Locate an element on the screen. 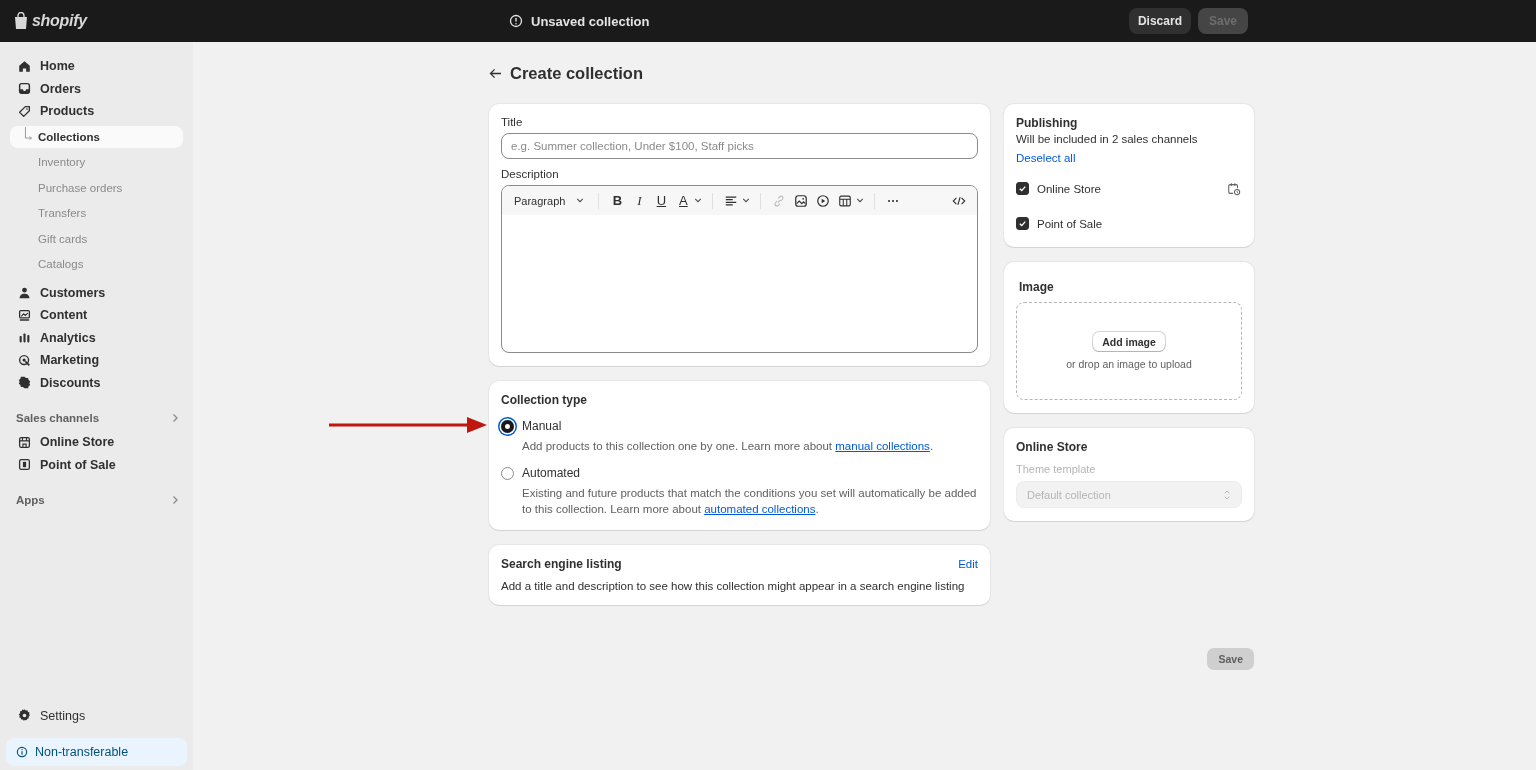 The height and width of the screenshot is (770, 1536). notice-banner: Non-transferable is located at coordinates (96, 752).